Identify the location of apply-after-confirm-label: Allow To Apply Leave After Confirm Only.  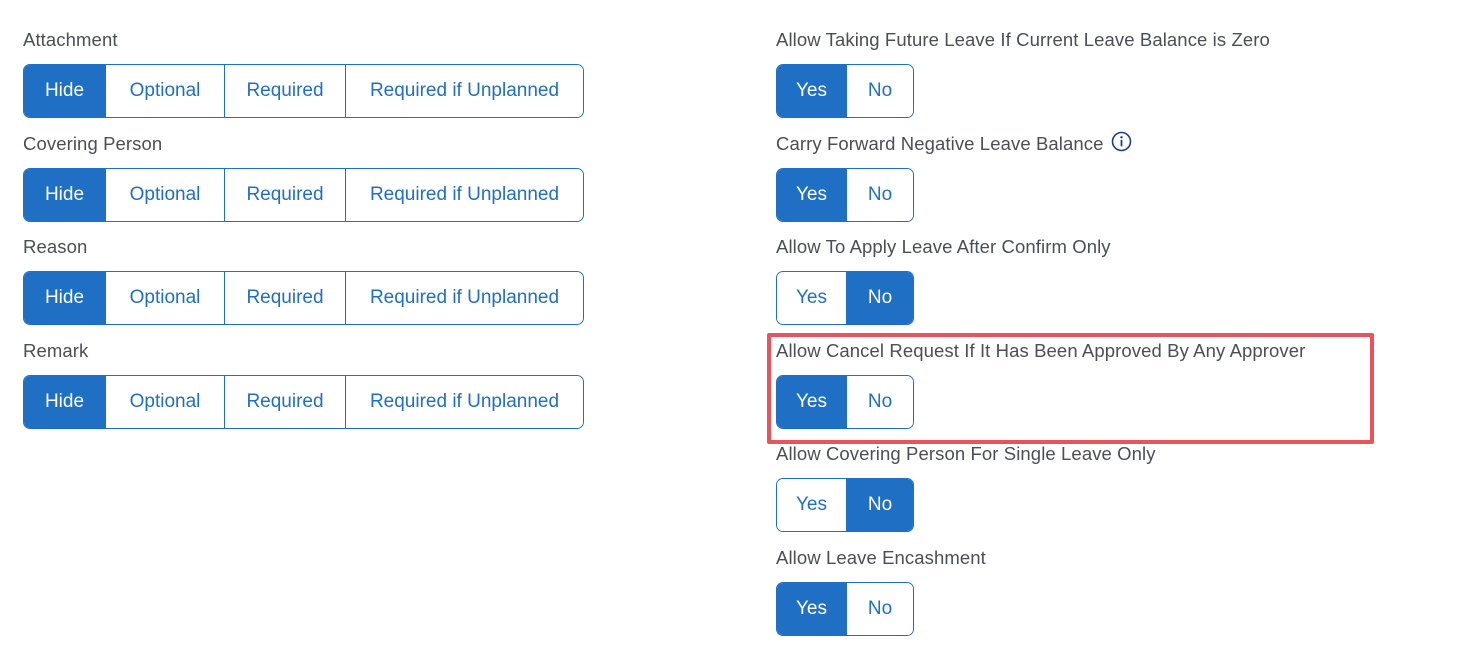
(943, 246).